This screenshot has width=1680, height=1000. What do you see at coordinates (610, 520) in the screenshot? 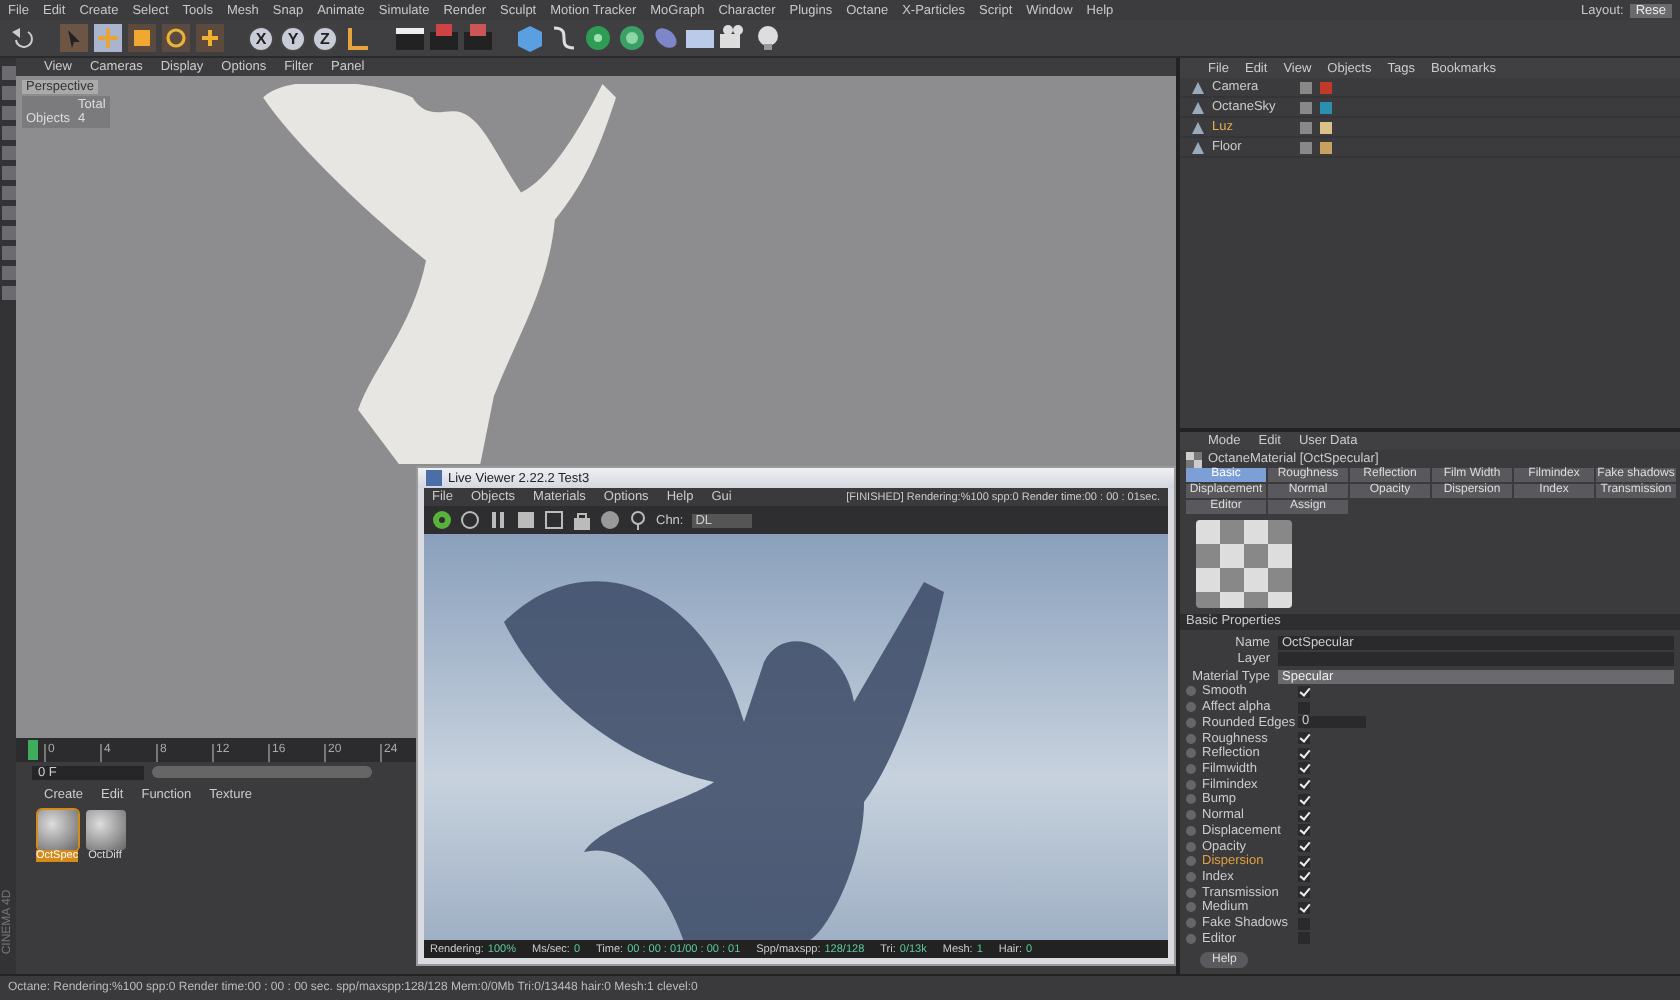
I see `sphere-icon` at bounding box center [610, 520].